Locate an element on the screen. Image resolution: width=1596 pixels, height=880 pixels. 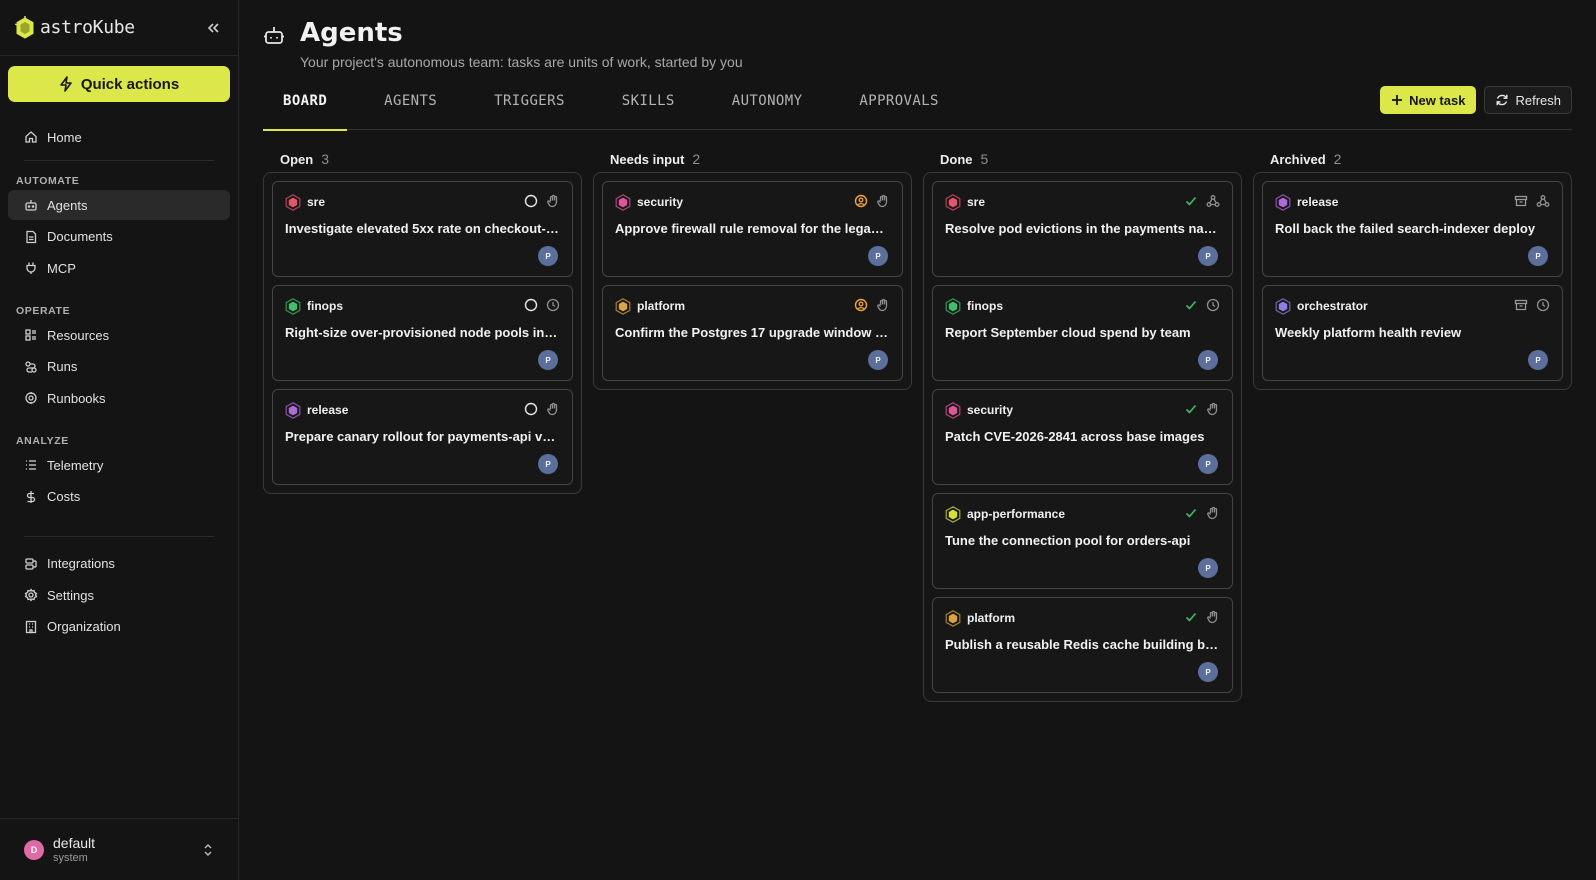
card-agent: release is located at coordinates (1412, 202).